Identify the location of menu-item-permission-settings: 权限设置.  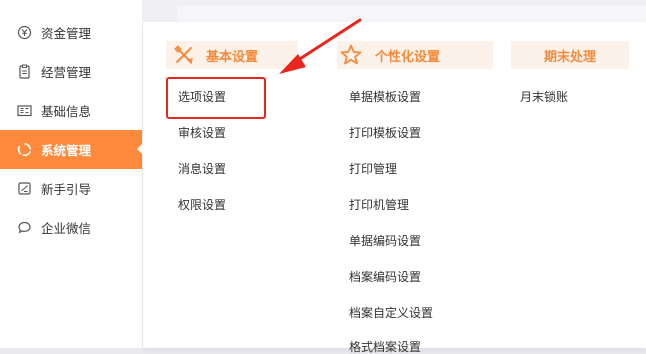
(202, 205).